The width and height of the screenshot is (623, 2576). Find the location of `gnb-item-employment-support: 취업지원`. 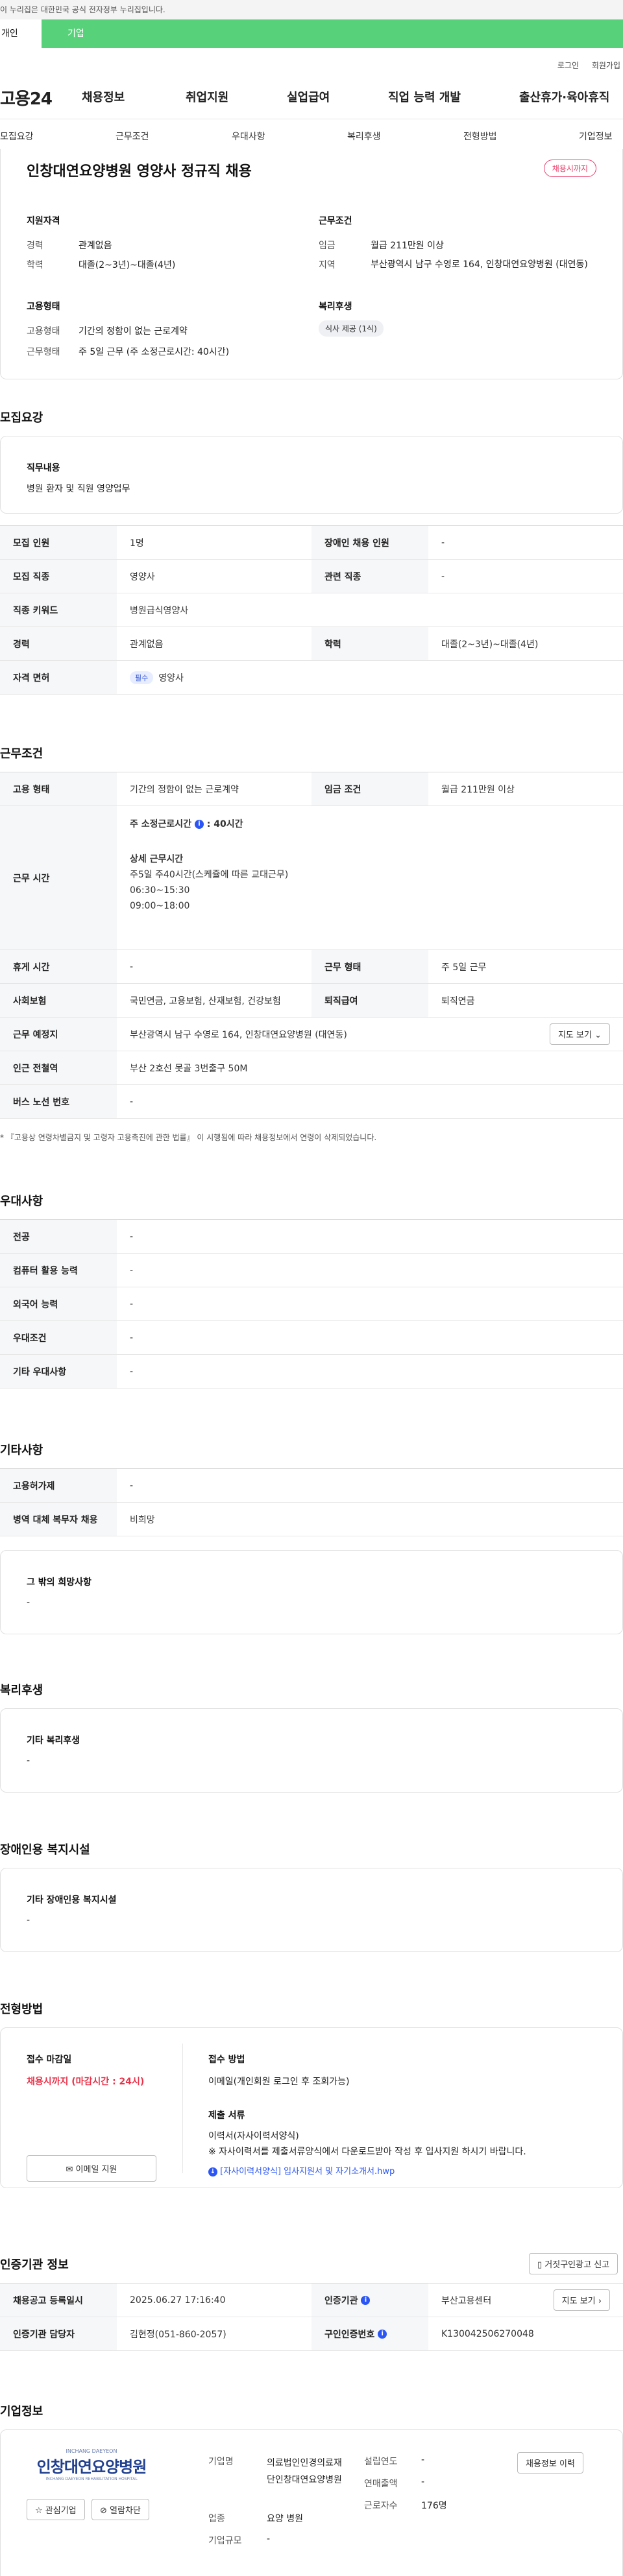

gnb-item-employment-support: 취업지원 is located at coordinates (207, 97).